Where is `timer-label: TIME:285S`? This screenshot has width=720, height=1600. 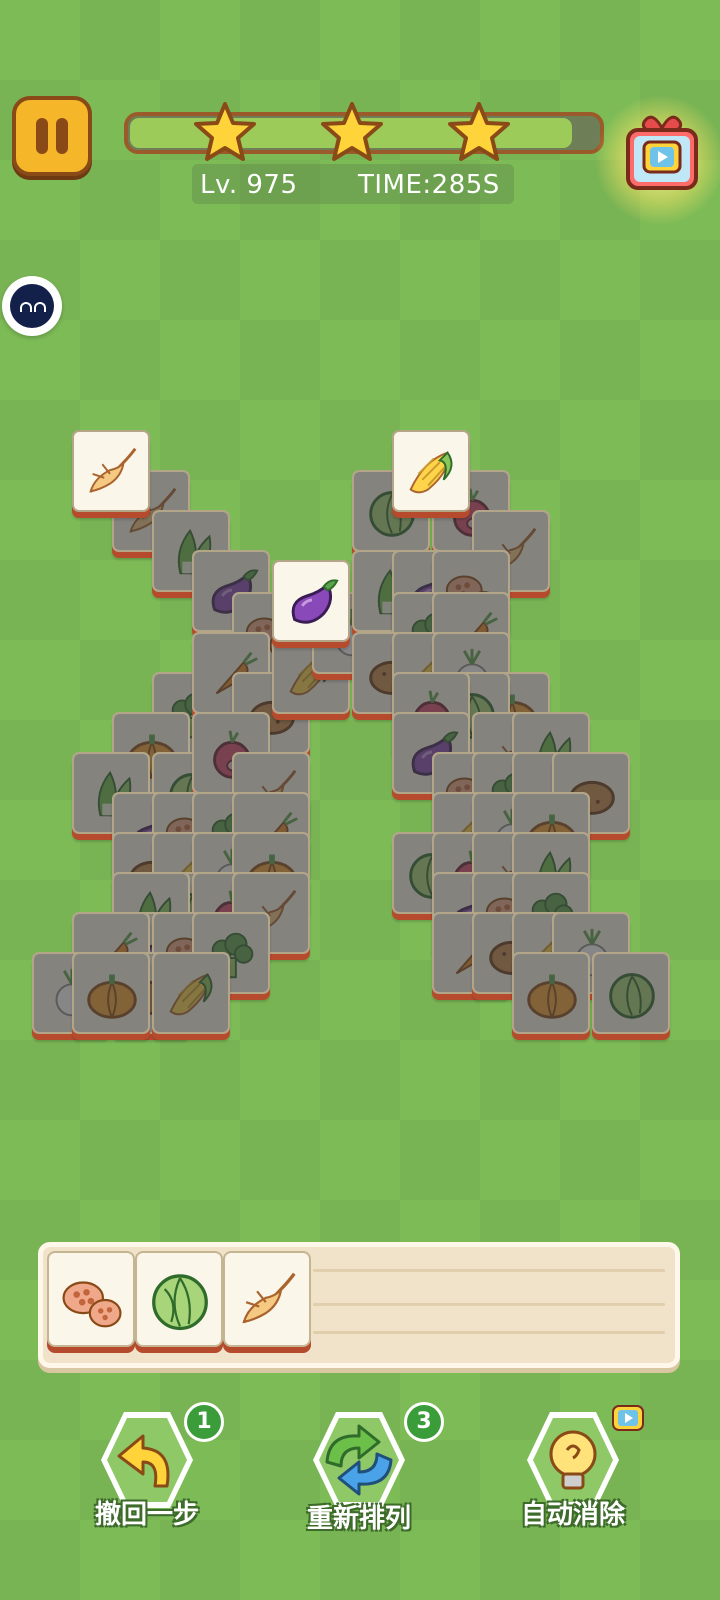 timer-label: TIME:285S is located at coordinates (429, 185).